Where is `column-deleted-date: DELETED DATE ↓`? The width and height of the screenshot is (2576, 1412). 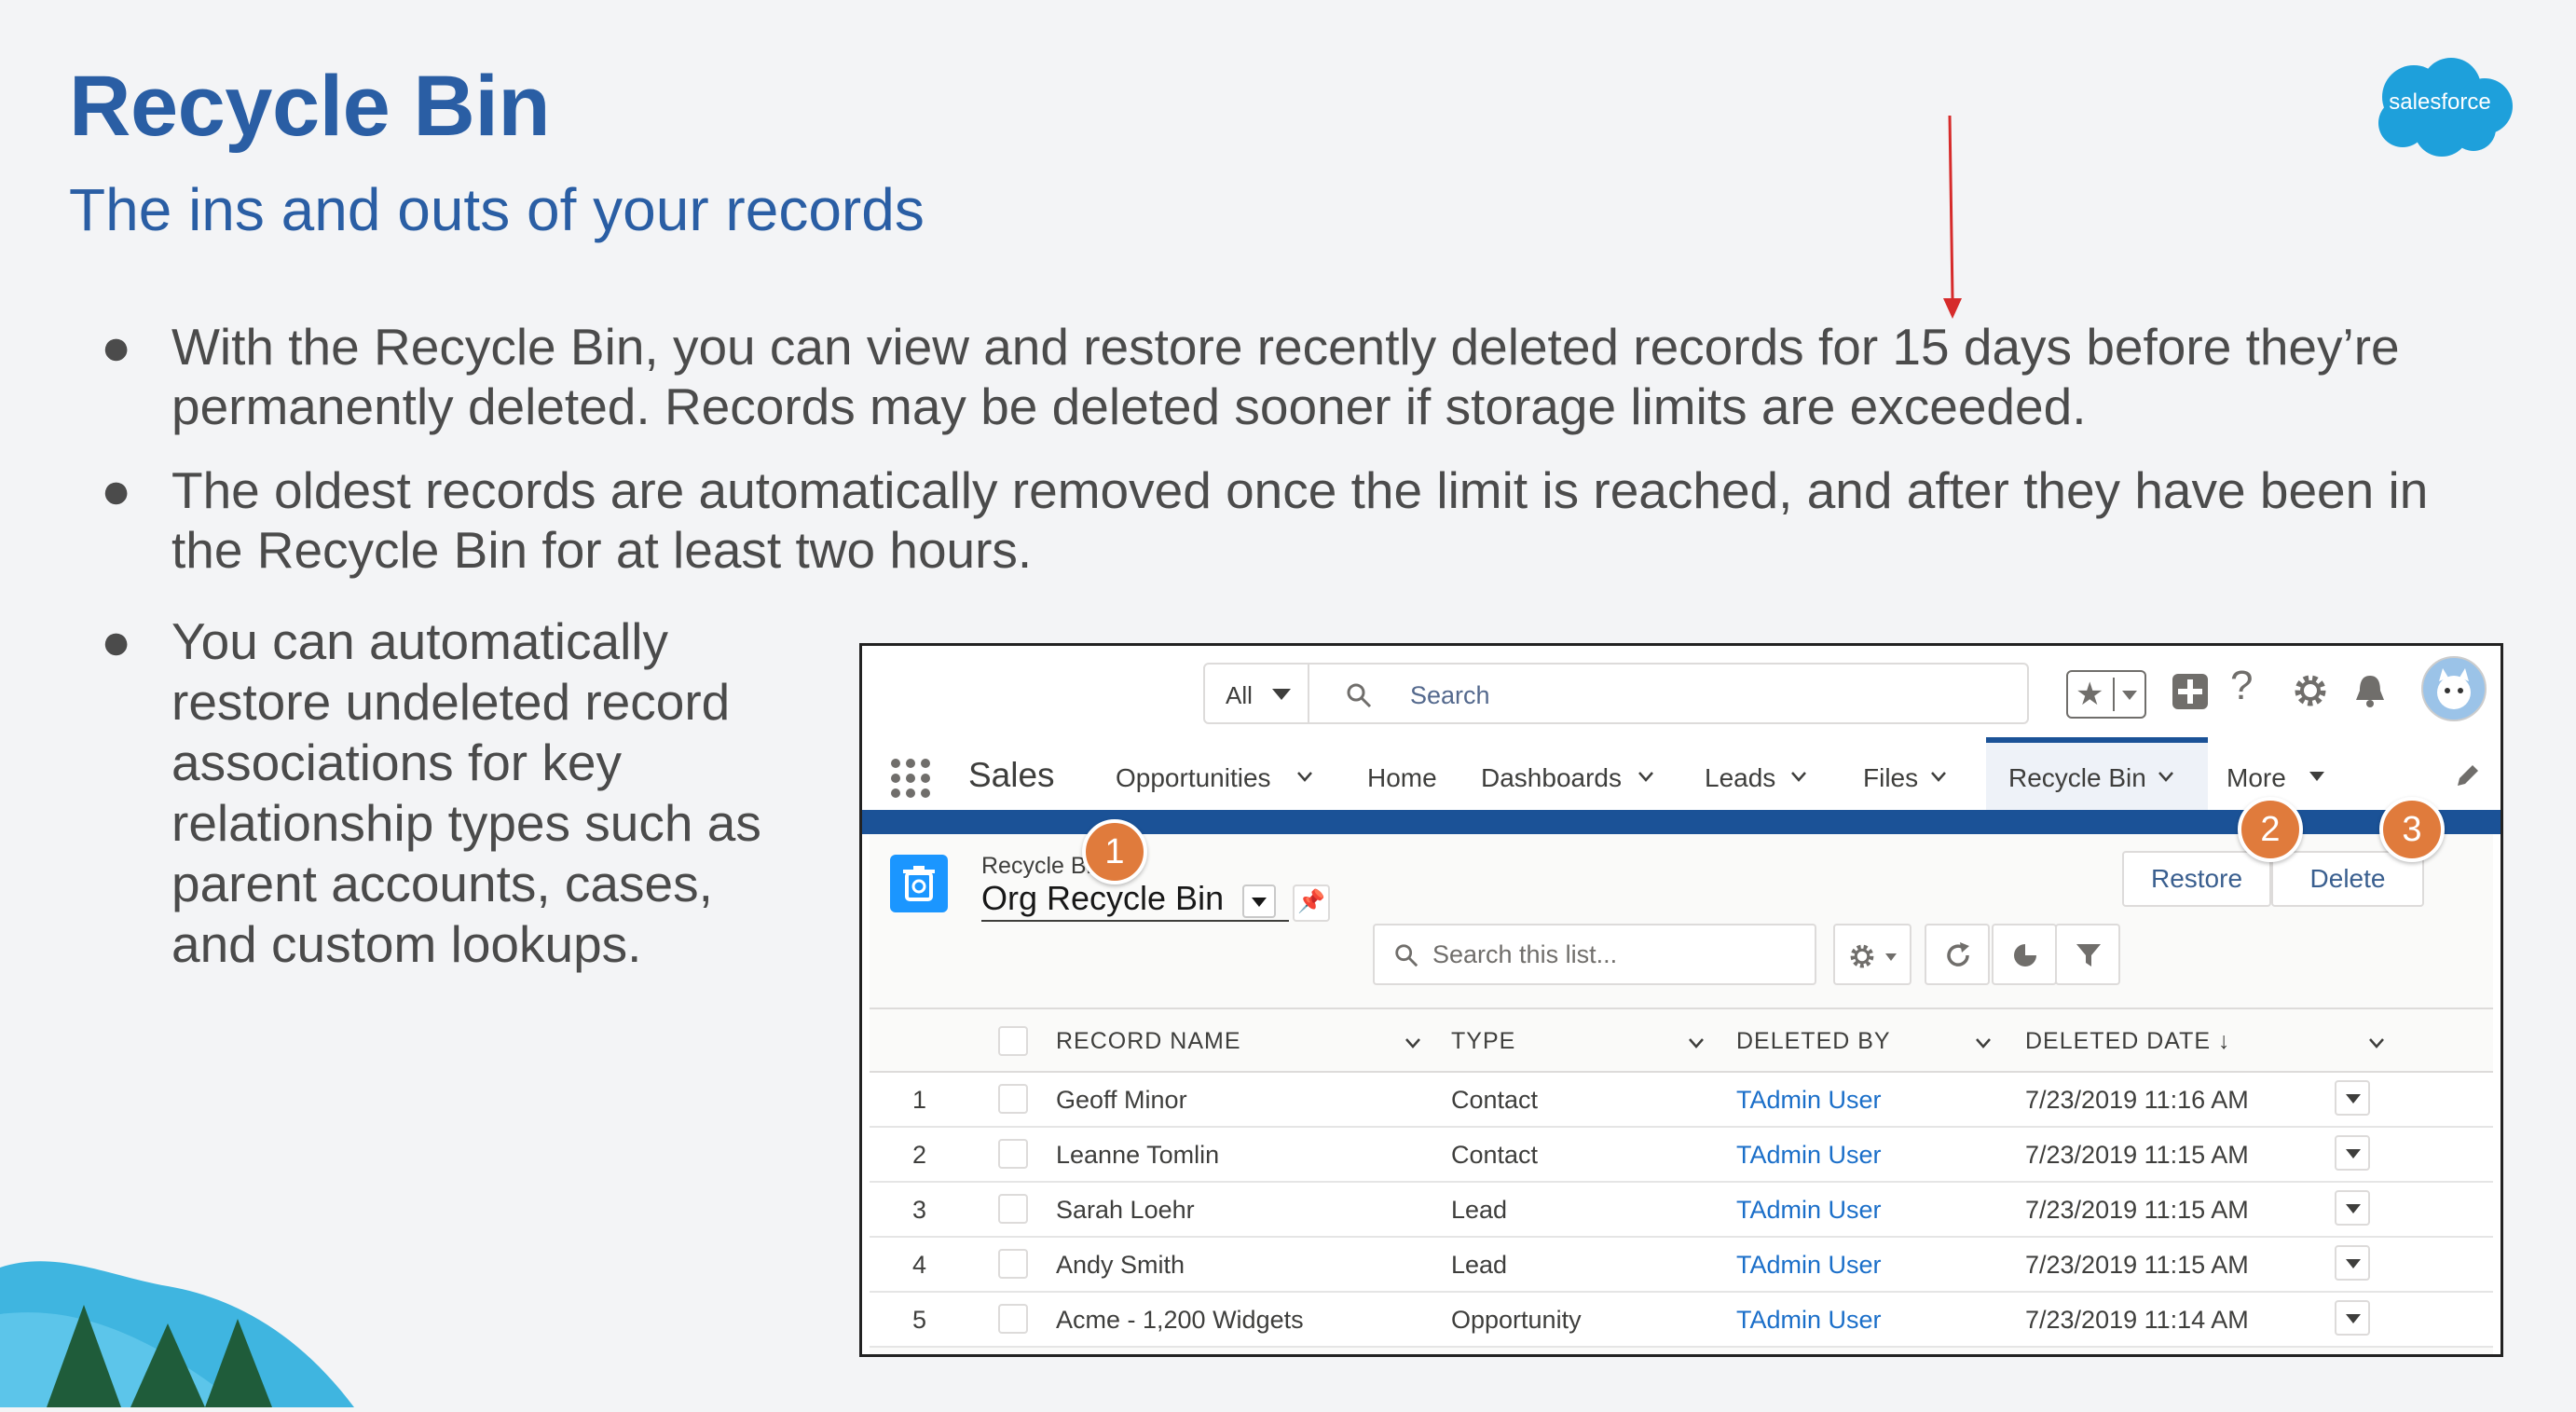
column-deleted-date: DELETED DATE ↓ is located at coordinates (2128, 1041).